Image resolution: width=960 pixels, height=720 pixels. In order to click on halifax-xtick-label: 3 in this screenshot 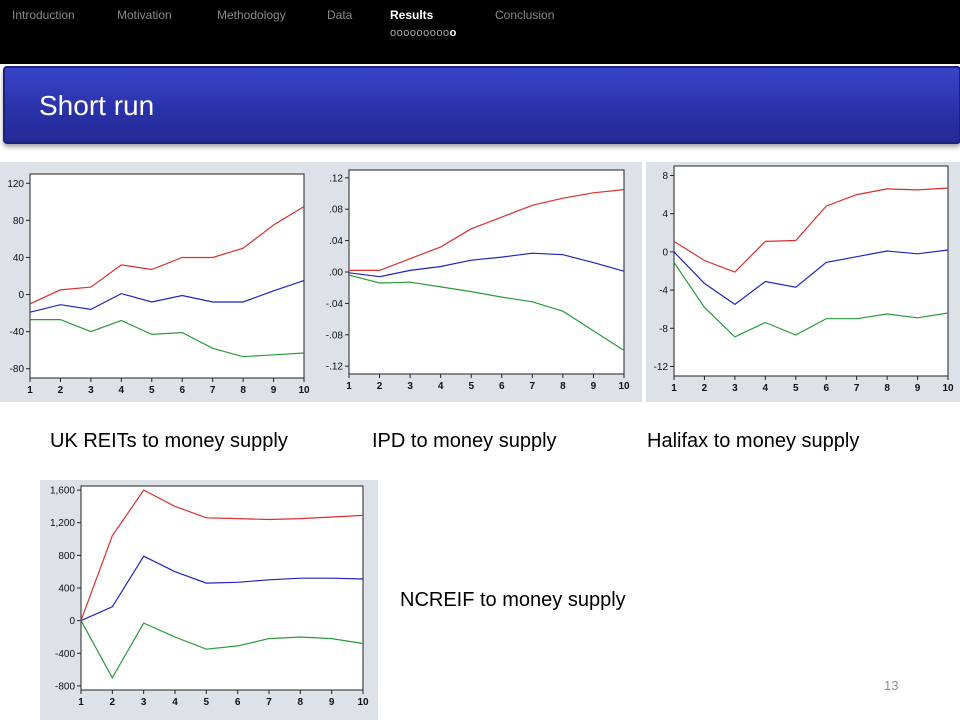, I will do `click(735, 388)`.